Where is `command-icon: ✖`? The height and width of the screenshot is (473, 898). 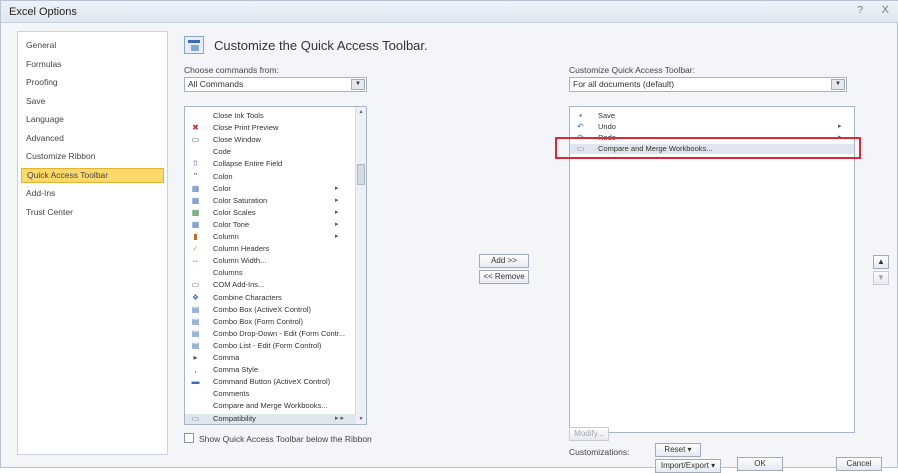 command-icon: ✖ is located at coordinates (195, 128).